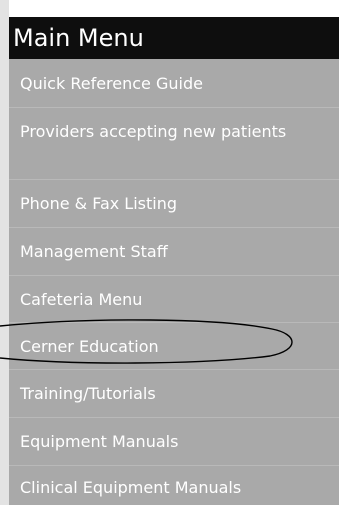 The width and height of the screenshot is (348, 505). Describe the element at coordinates (174, 38) in the screenshot. I see `main-menu-header: Main Menu` at that location.